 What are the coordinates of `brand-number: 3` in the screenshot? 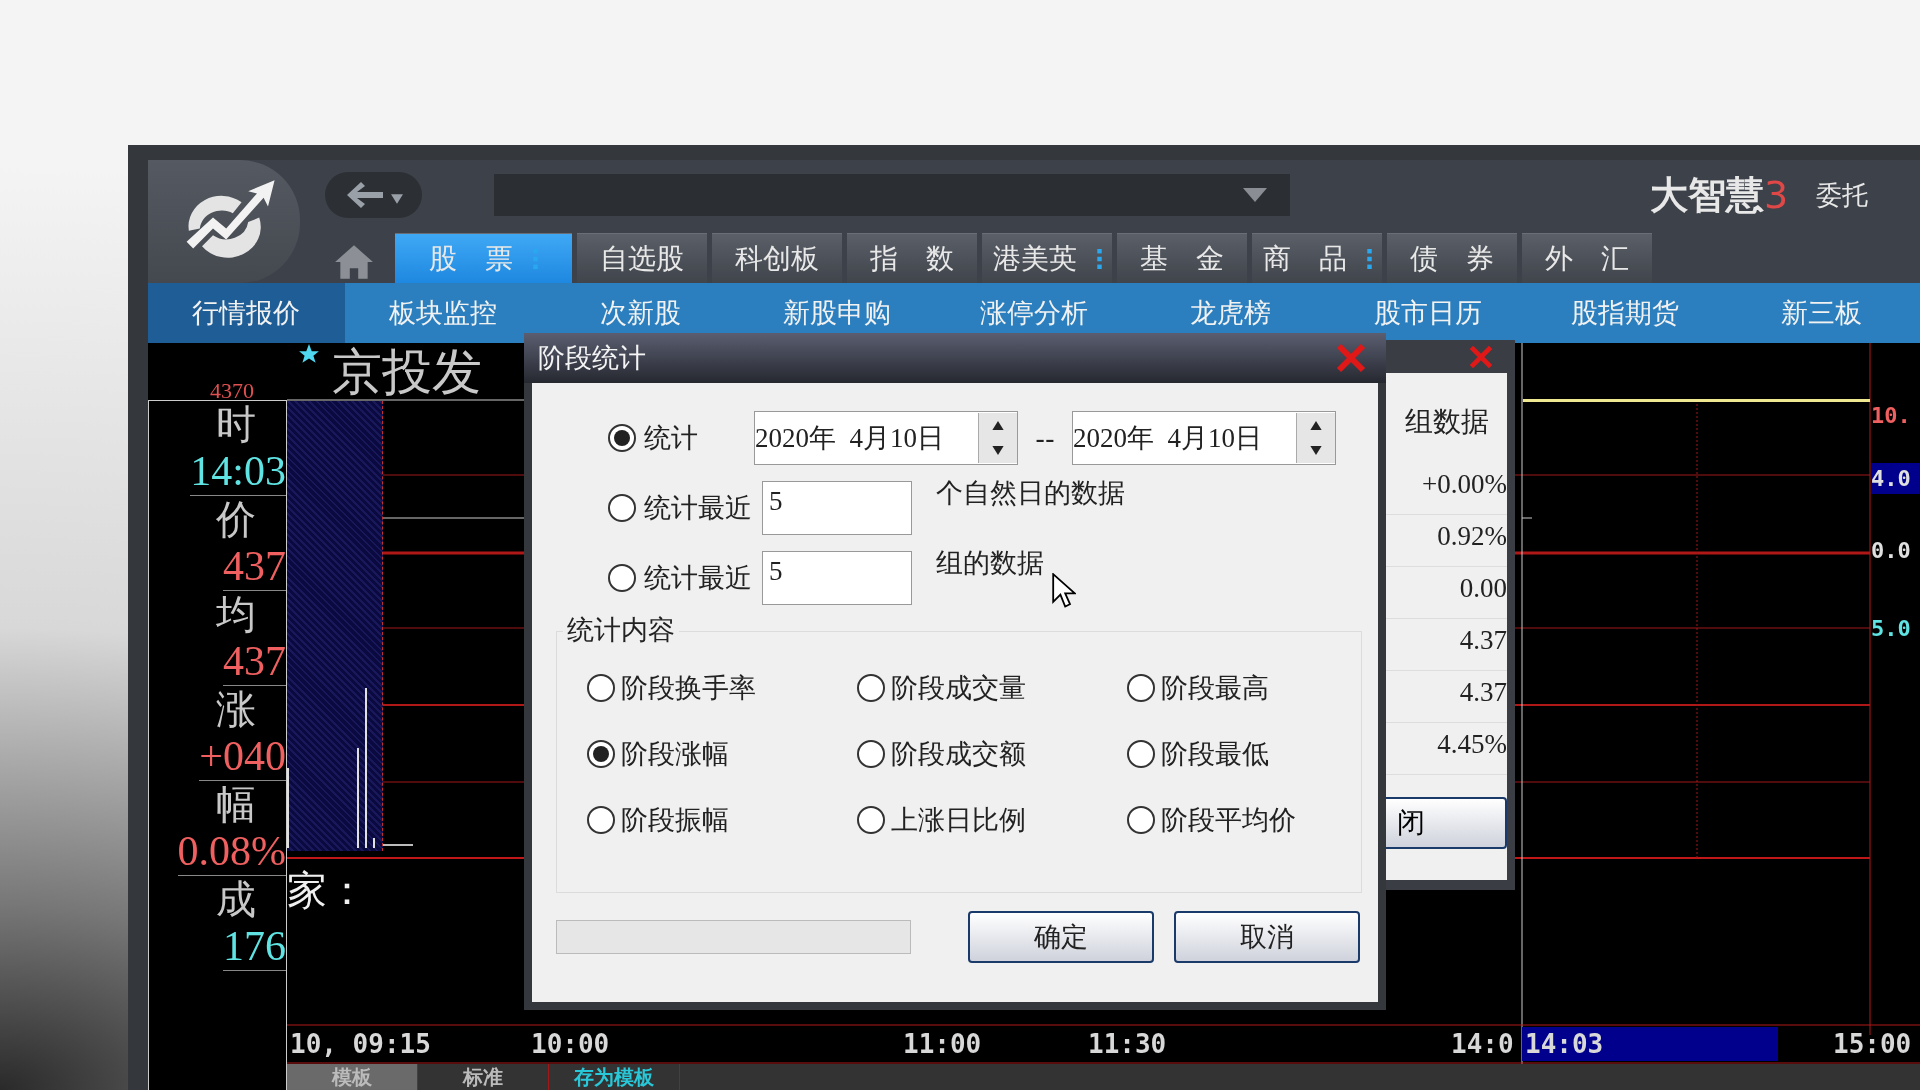 It's located at (1776, 195).